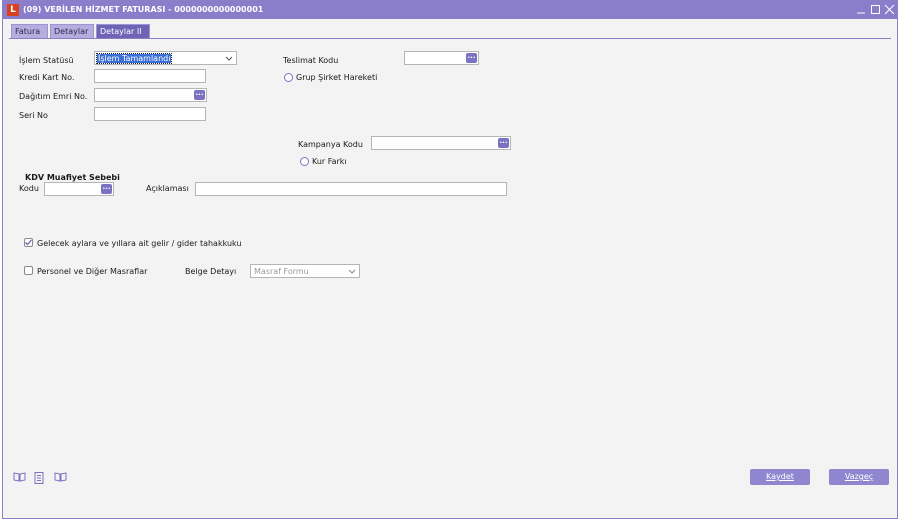  I want to click on tab-divider, so click(450, 38).